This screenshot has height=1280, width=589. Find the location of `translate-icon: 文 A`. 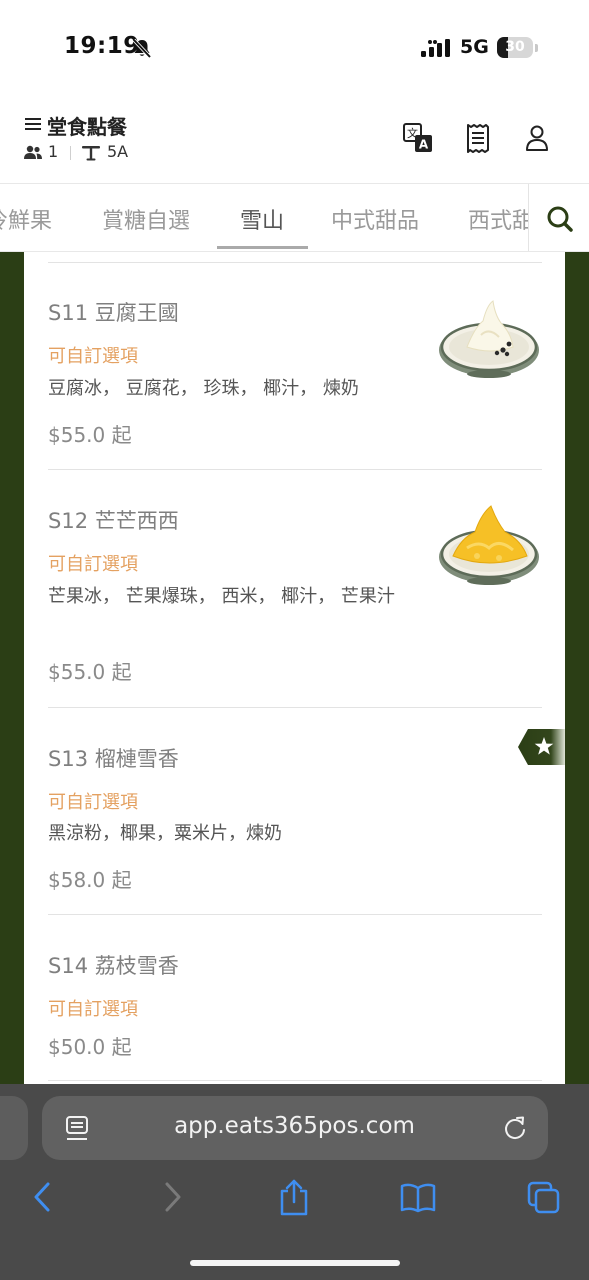

translate-icon: 文 A is located at coordinates (417, 137).